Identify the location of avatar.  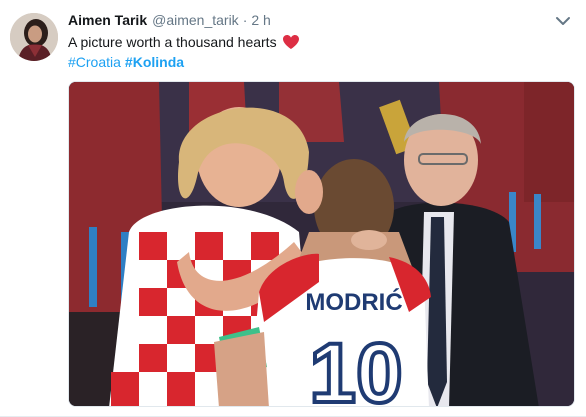
(34, 37).